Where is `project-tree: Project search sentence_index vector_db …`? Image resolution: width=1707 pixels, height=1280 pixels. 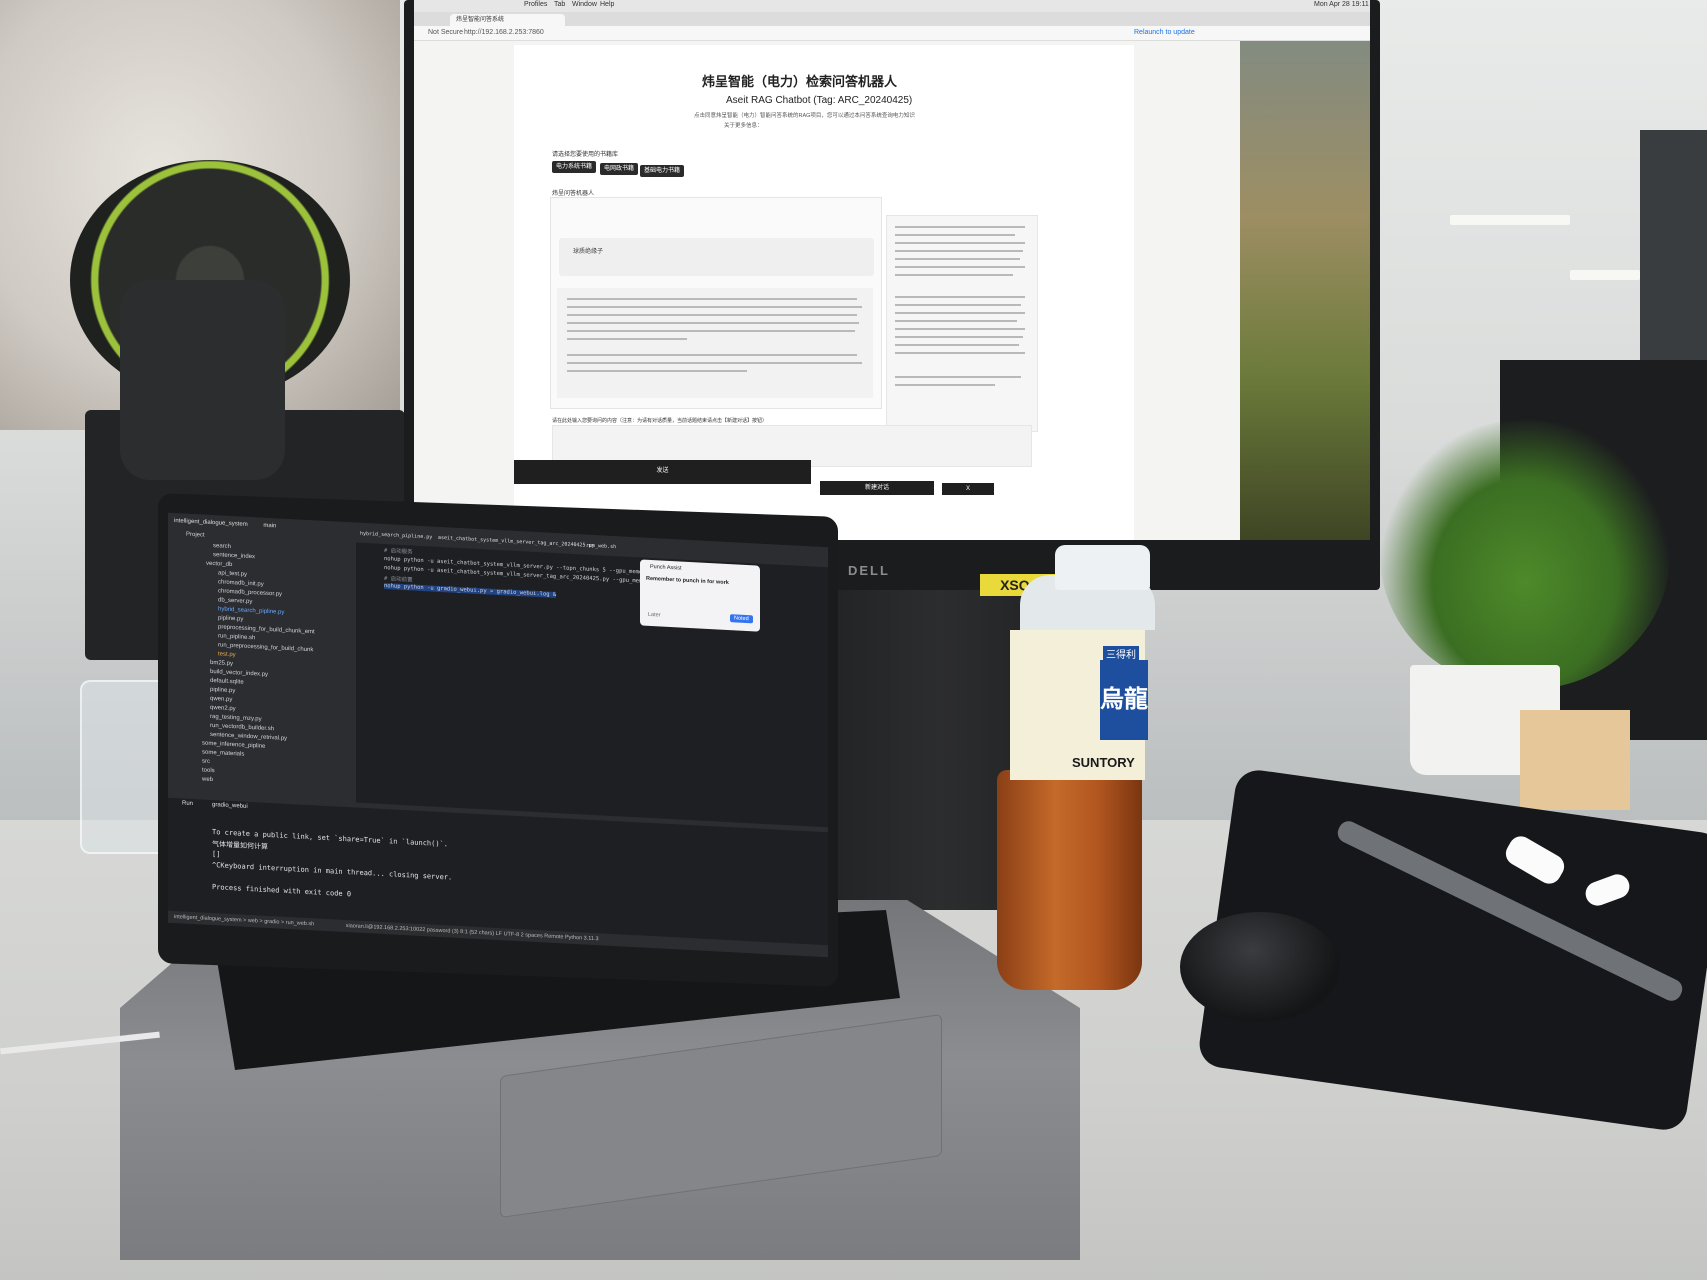
project-tree: Project search sentence_index vector_db … is located at coordinates (260, 668).